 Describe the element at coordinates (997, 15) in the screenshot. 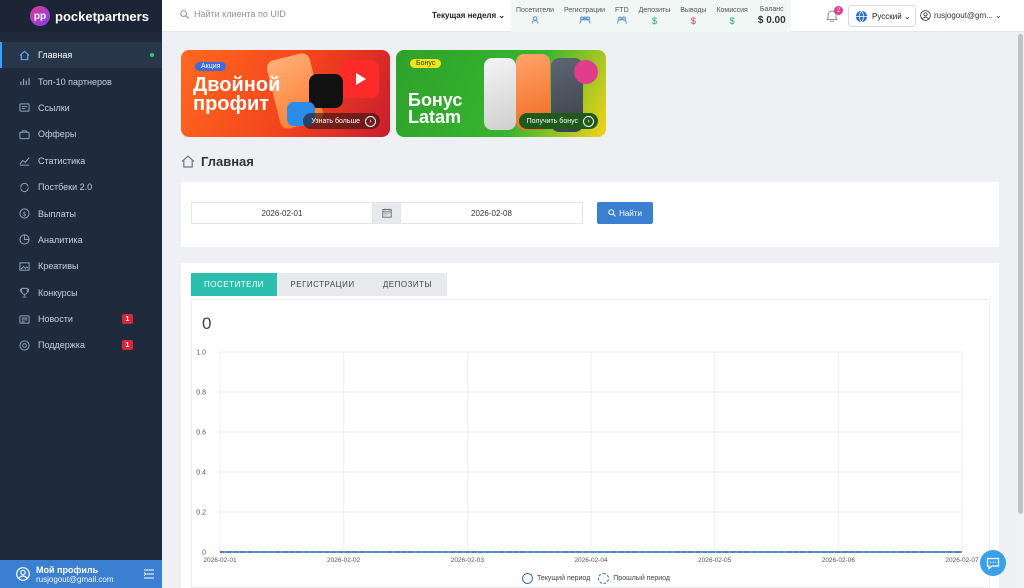

I see `chevron-down-icon: ⌄` at that location.